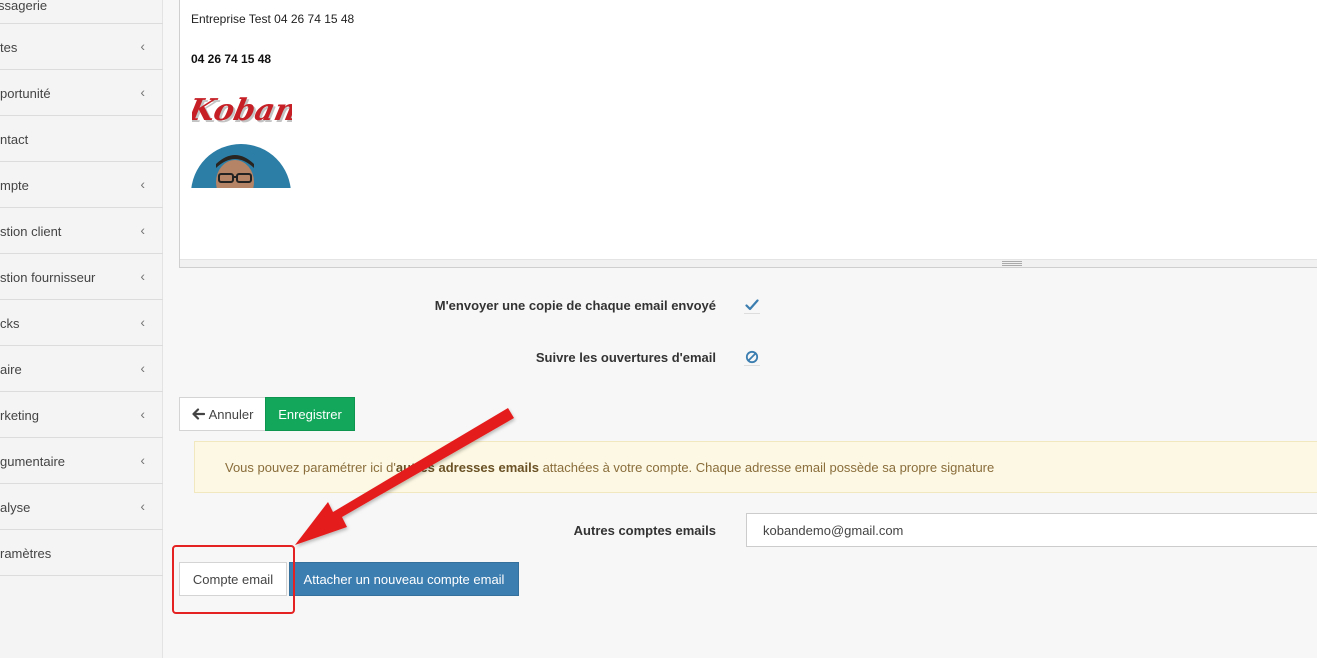 The image size is (1317, 658). What do you see at coordinates (81, 93) in the screenshot?
I see `sidebar-item-opportunite: portunité ‹` at bounding box center [81, 93].